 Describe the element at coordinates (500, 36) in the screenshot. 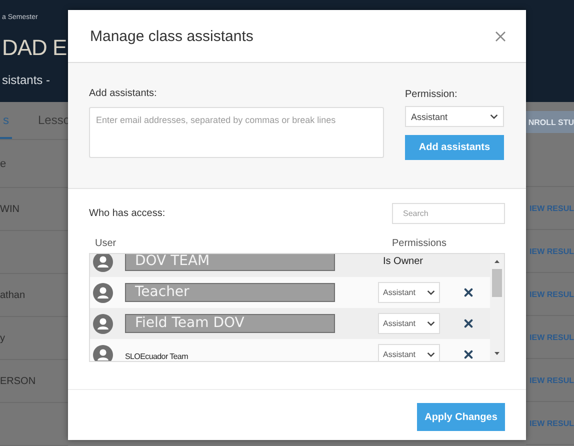

I see `close-icon` at that location.